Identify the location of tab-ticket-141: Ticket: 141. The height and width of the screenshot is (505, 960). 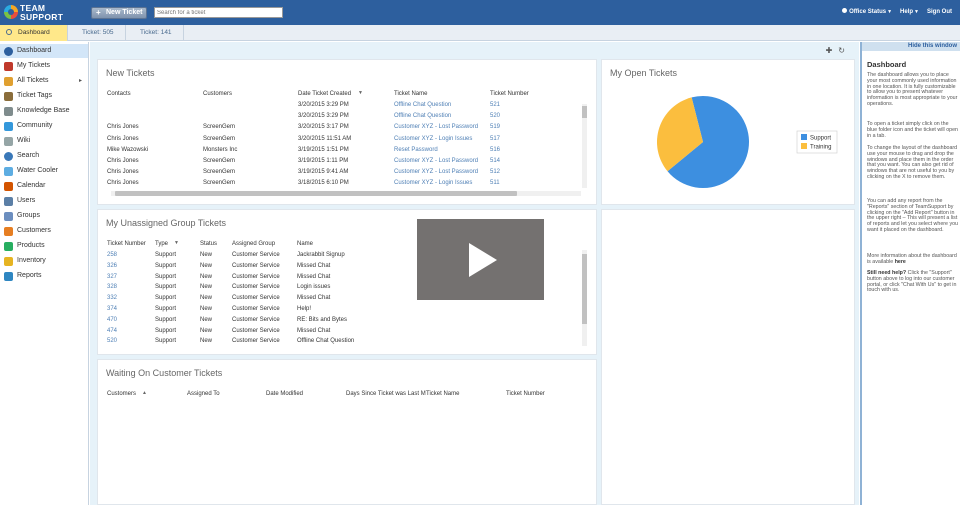
(155, 33).